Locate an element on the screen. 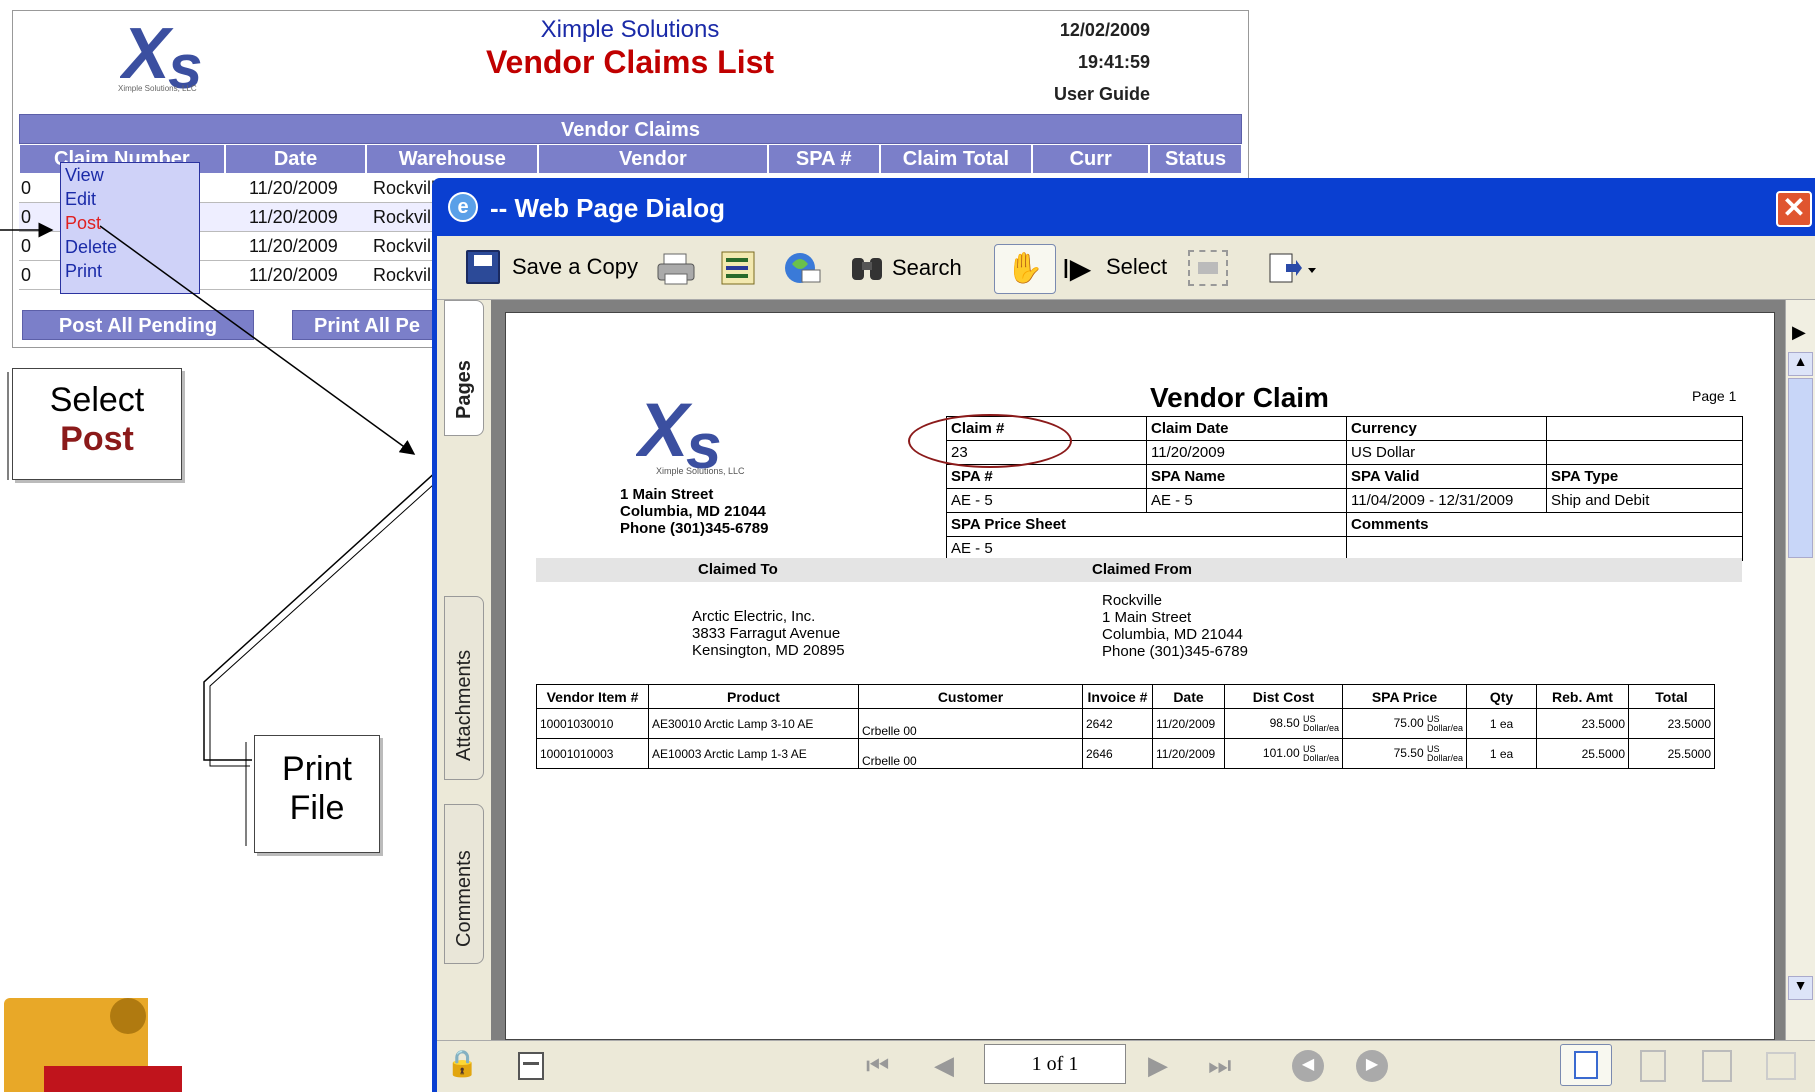 The width and height of the screenshot is (1815, 1092). page-layout-icon is located at coordinates (531, 1066).